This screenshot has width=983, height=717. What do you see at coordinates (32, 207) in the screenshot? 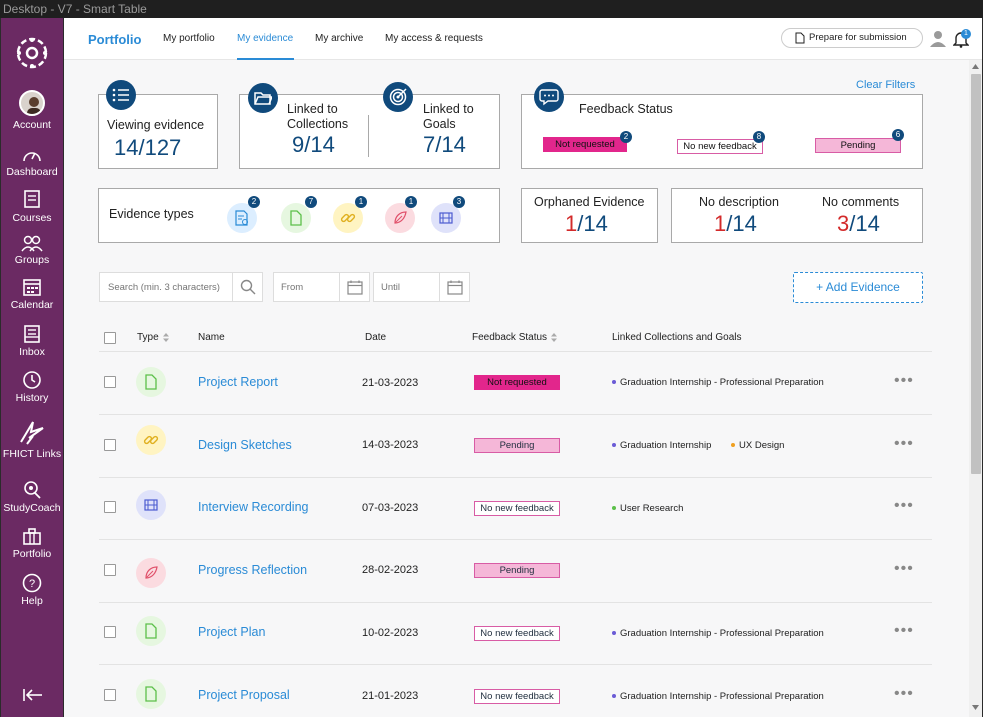
I see `sidebar-item-courses: Courses` at bounding box center [32, 207].